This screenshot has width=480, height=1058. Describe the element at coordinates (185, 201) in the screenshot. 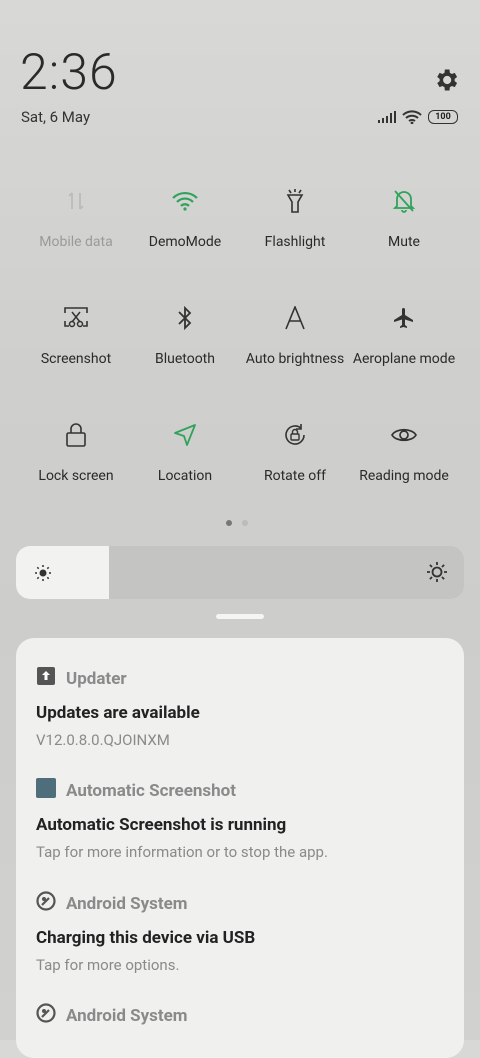

I see `wifi-icon` at that location.